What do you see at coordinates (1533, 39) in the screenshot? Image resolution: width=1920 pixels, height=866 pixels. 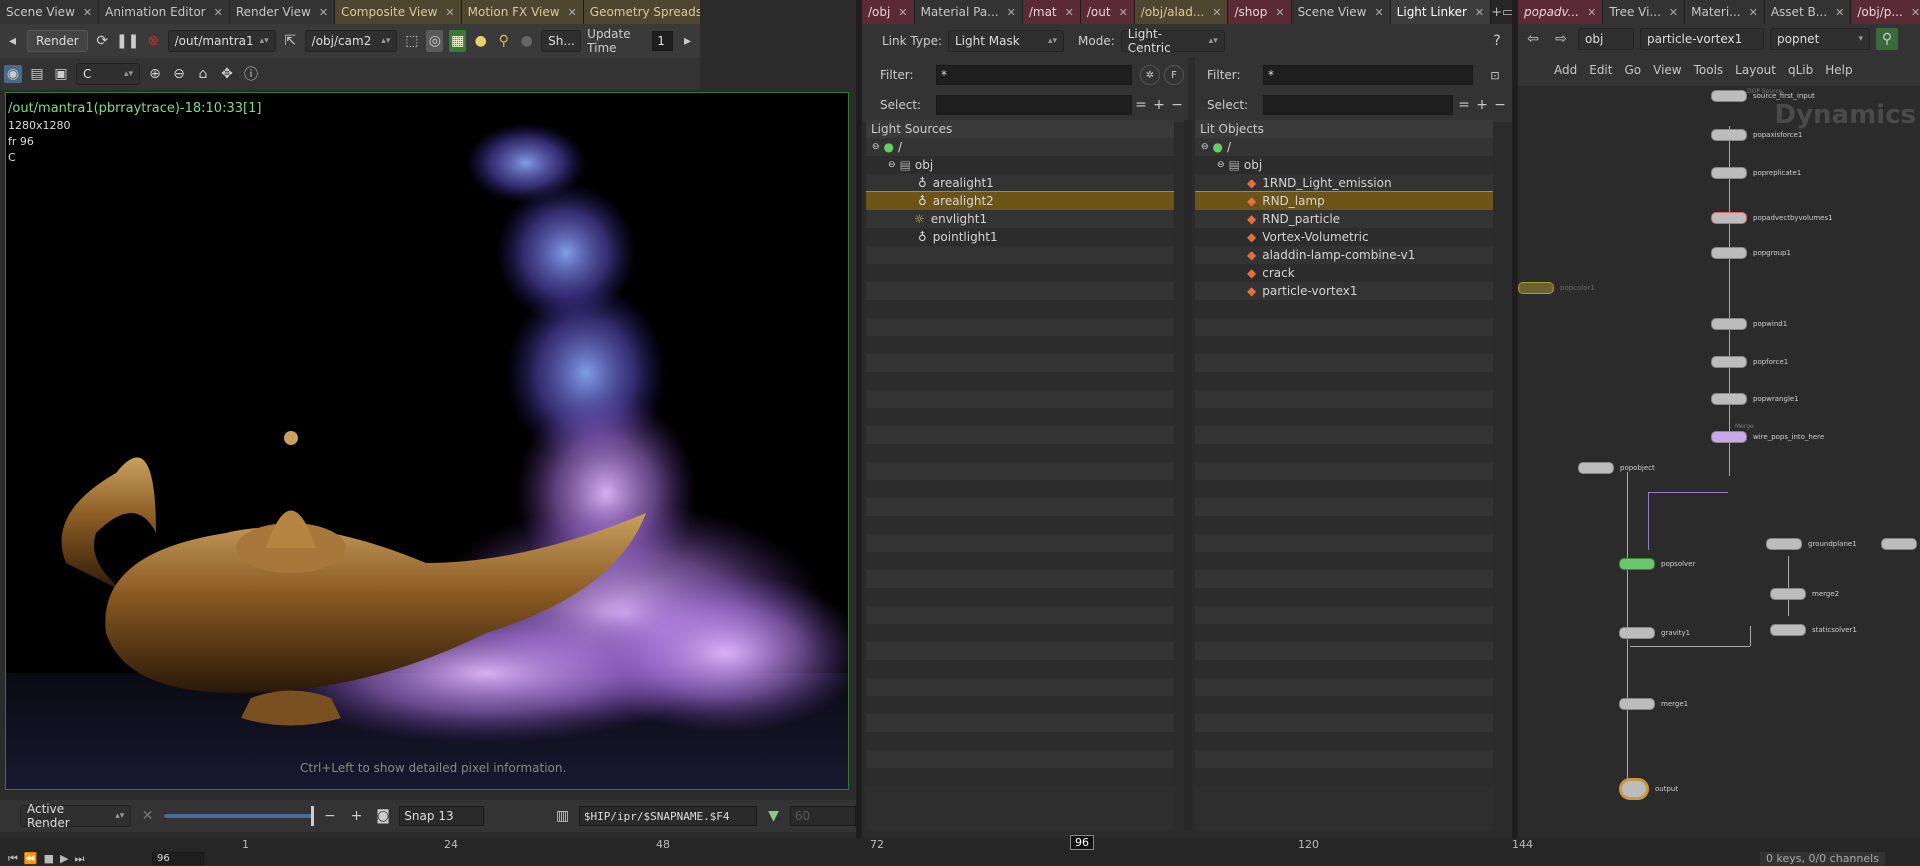 I see `back-arrow-icon: ⇦` at bounding box center [1533, 39].